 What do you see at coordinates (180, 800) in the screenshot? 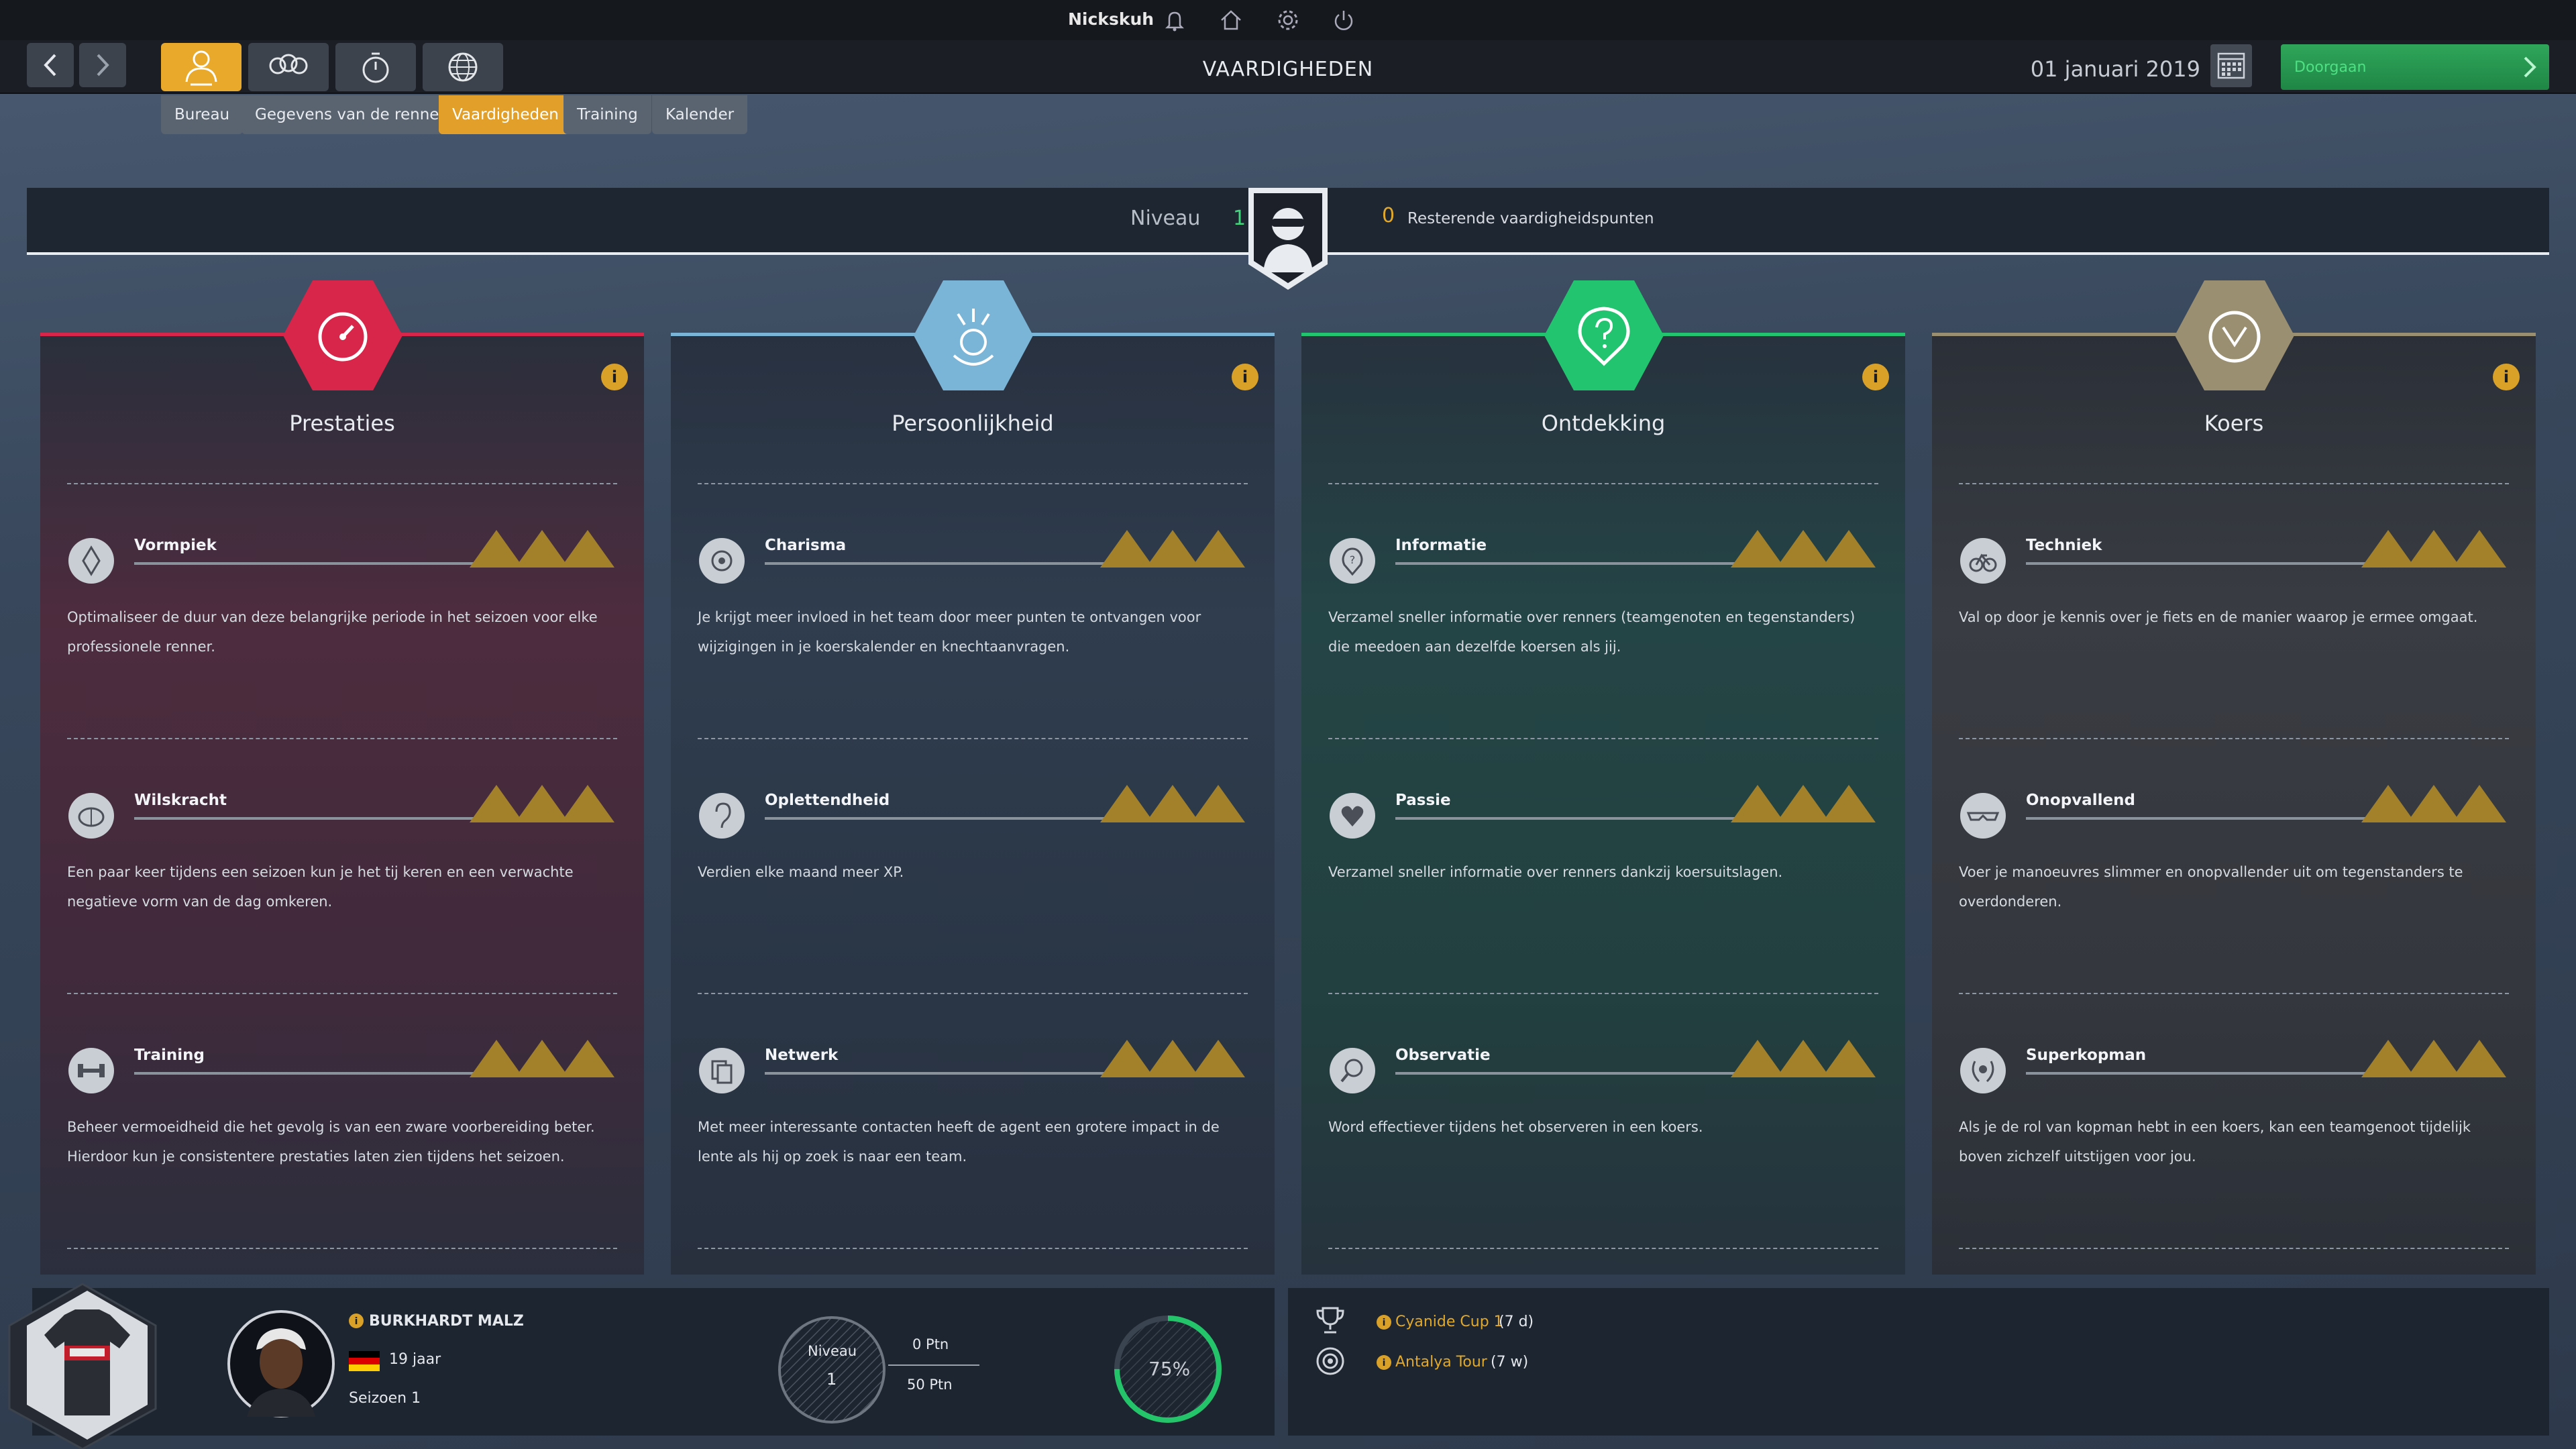
I see `skill-name: Wilskracht` at bounding box center [180, 800].